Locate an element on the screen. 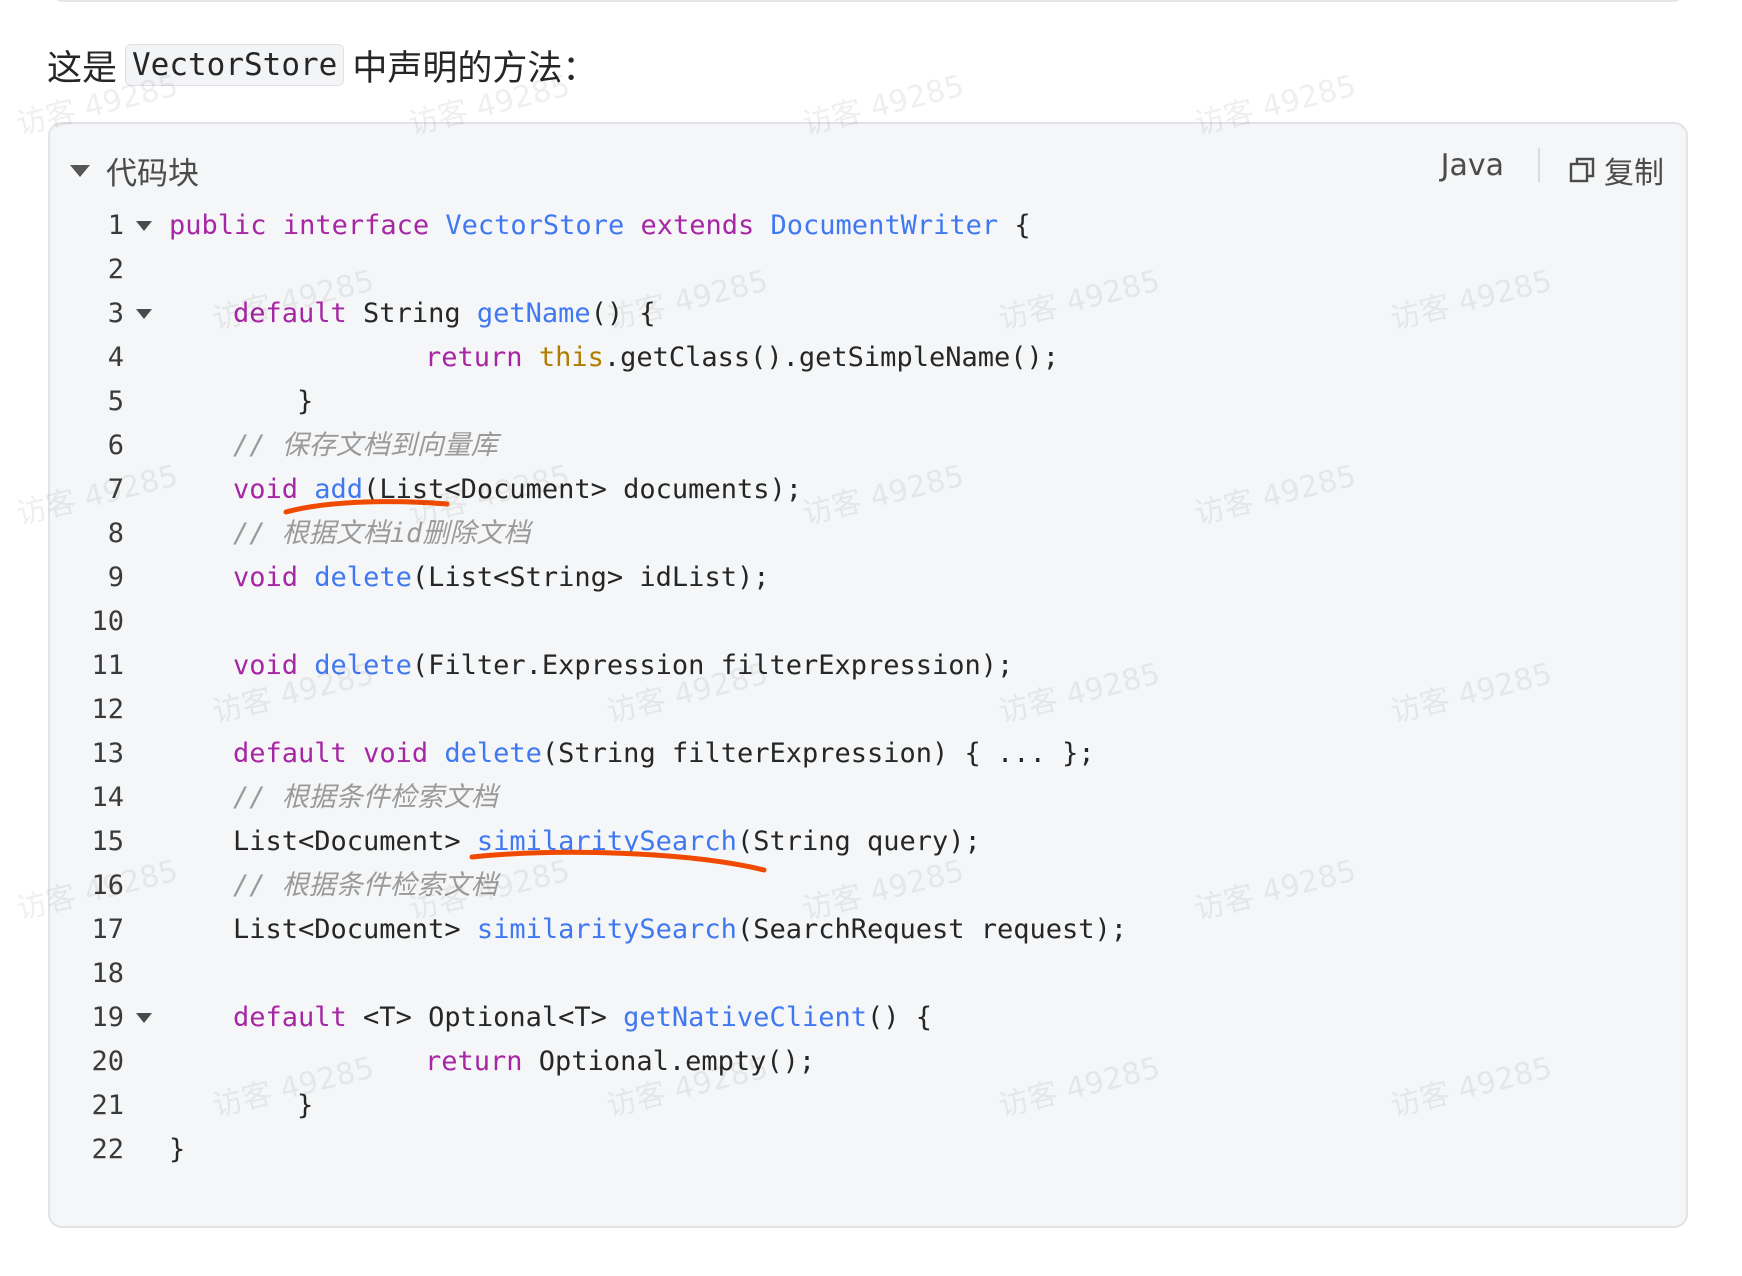  code-token: } is located at coordinates (305, 1105).